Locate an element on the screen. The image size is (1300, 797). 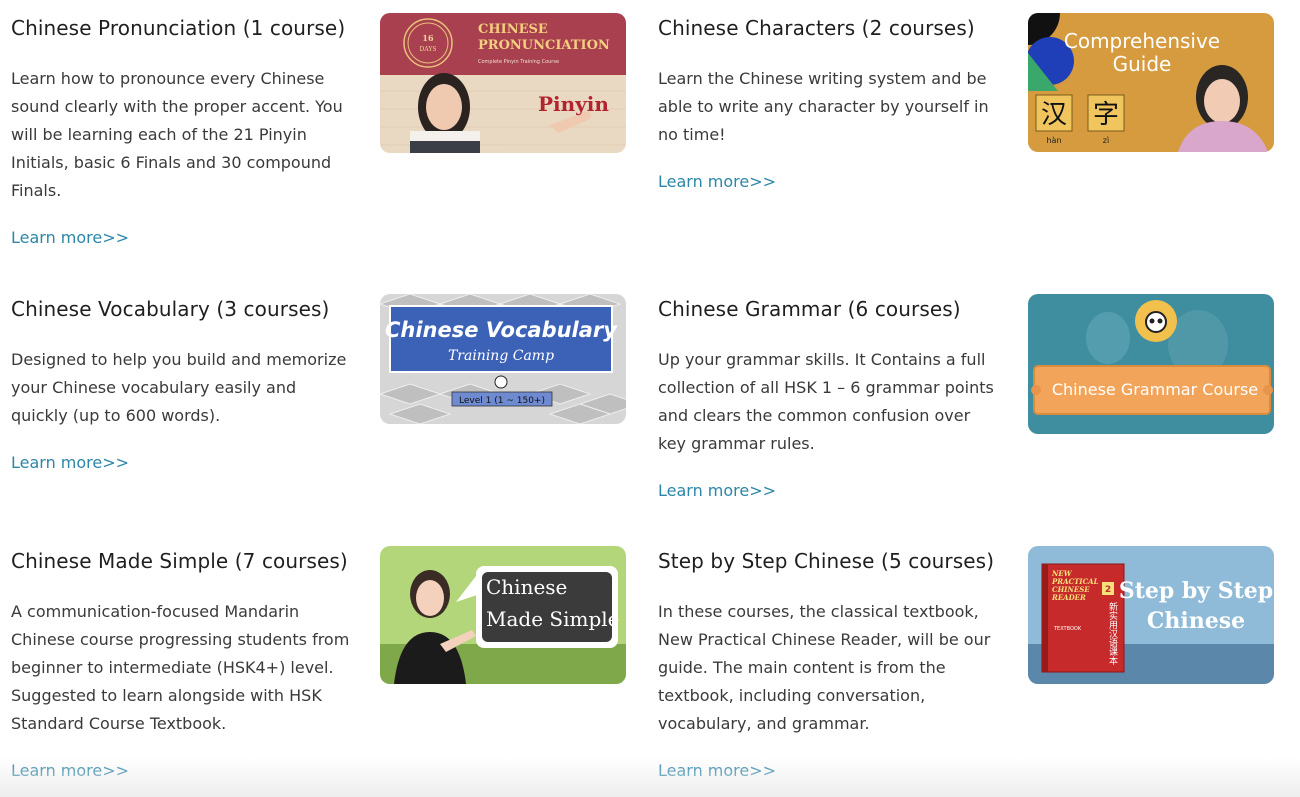
thumb-title-line2: Chinese is located at coordinates (1196, 621).